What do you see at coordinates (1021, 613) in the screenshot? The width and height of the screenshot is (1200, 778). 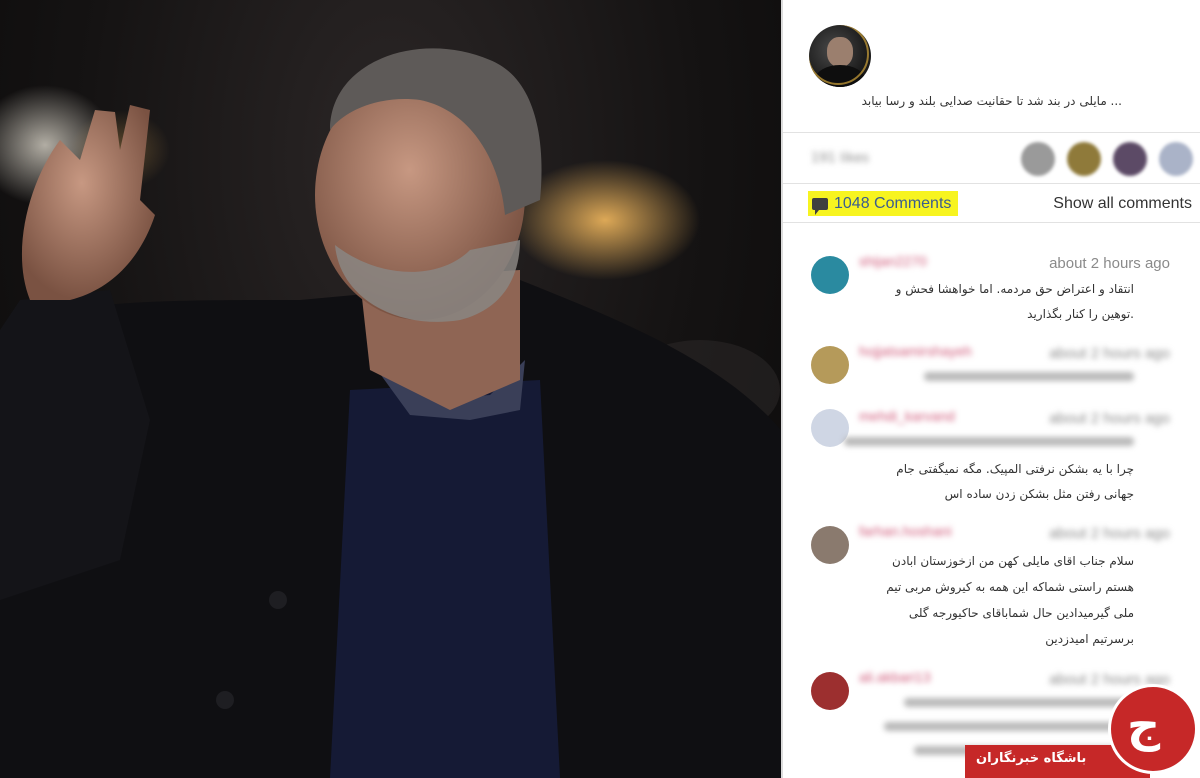 I see `comment-line: ملی گیرمیدادین حال شماباقای حاکیورجه گلی` at bounding box center [1021, 613].